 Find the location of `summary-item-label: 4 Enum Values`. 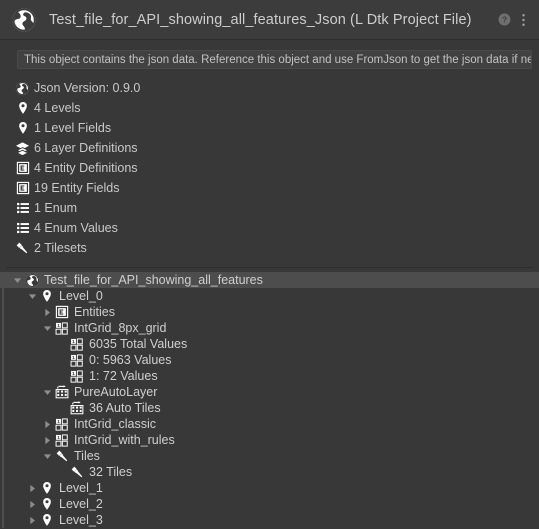

summary-item-label: 4 Enum Values is located at coordinates (76, 228).